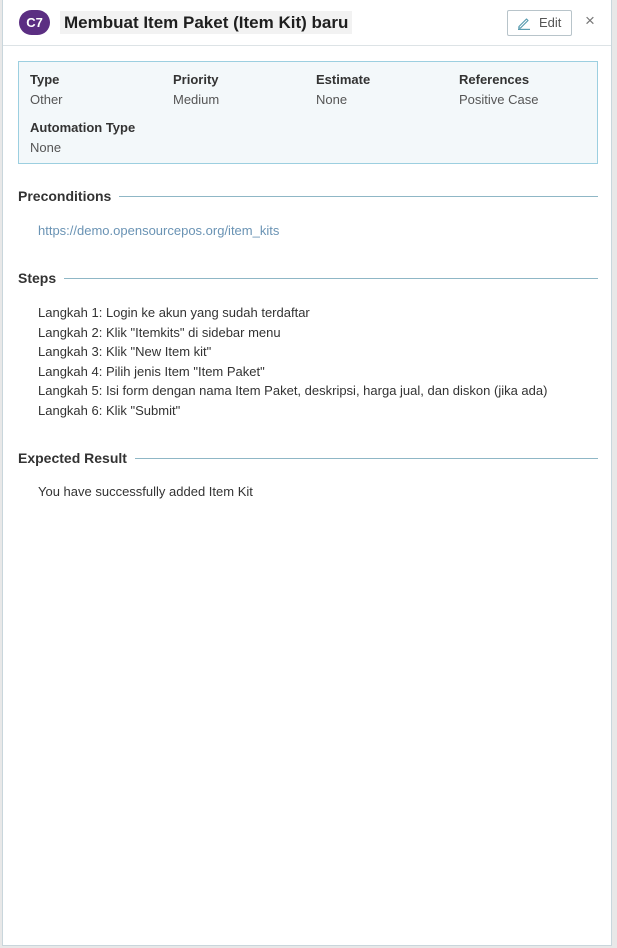 This screenshot has height=948, width=617. Describe the element at coordinates (196, 99) in the screenshot. I see `property-value: Medium` at that location.